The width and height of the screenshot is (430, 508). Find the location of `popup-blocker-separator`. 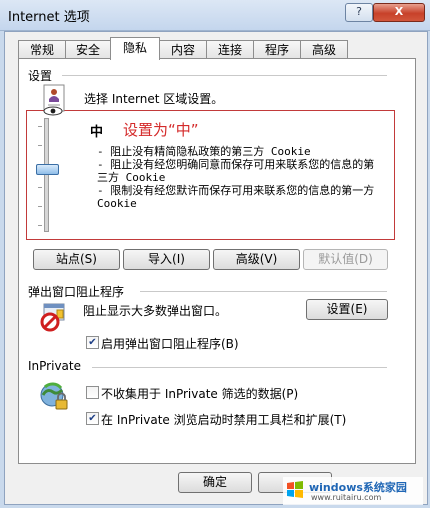

popup-blocker-separator is located at coordinates (263, 291).